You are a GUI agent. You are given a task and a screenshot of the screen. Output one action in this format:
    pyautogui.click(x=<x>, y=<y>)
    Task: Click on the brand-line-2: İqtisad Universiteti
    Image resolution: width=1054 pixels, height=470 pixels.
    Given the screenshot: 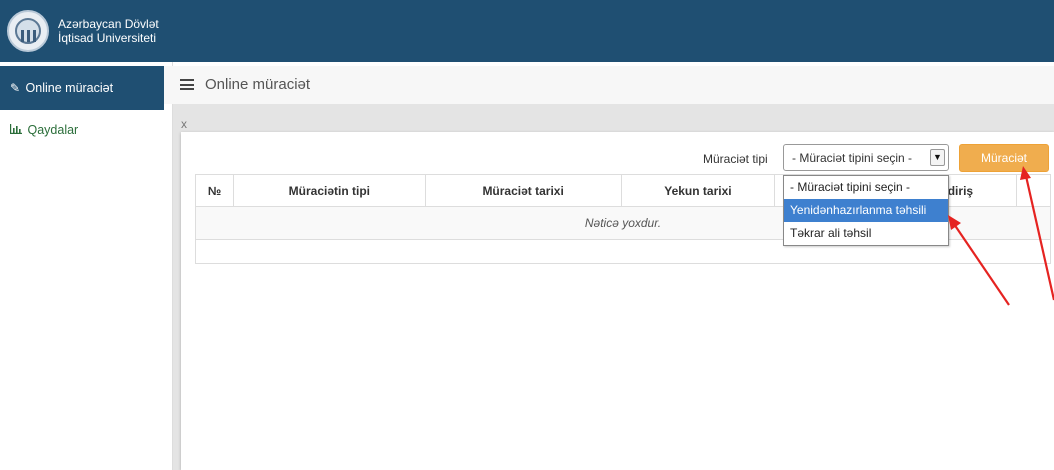 What is the action you would take?
    pyautogui.click(x=107, y=38)
    